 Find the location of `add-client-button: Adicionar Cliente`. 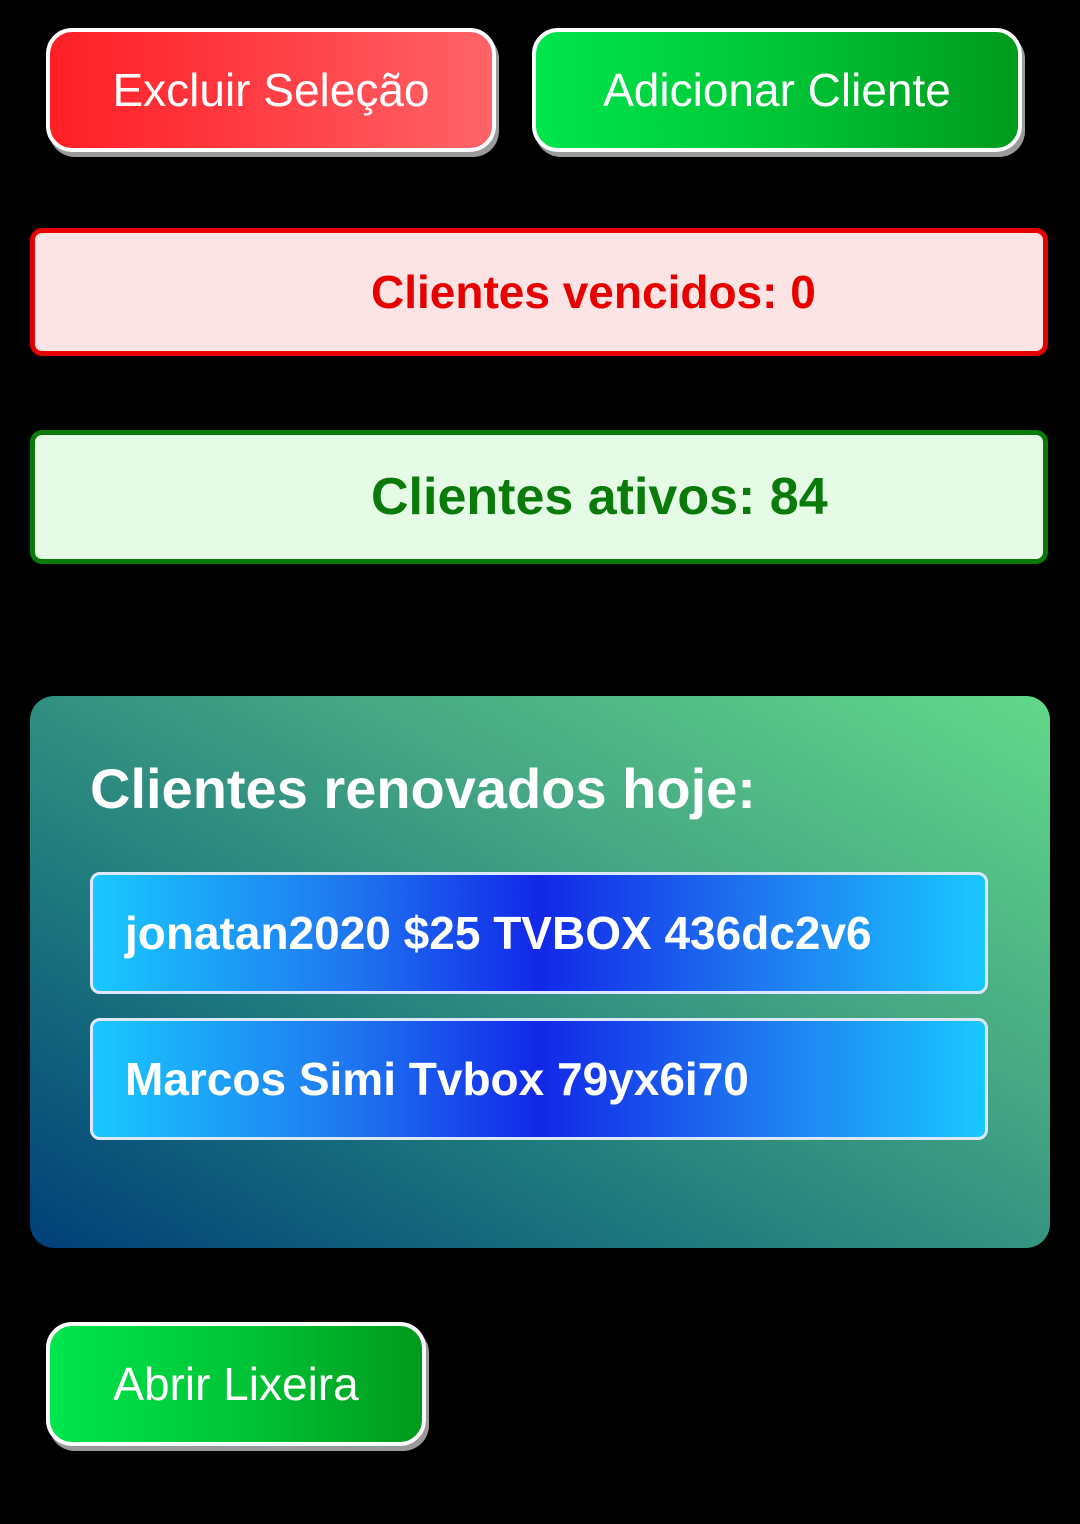

add-client-button: Adicionar Cliente is located at coordinates (777, 90).